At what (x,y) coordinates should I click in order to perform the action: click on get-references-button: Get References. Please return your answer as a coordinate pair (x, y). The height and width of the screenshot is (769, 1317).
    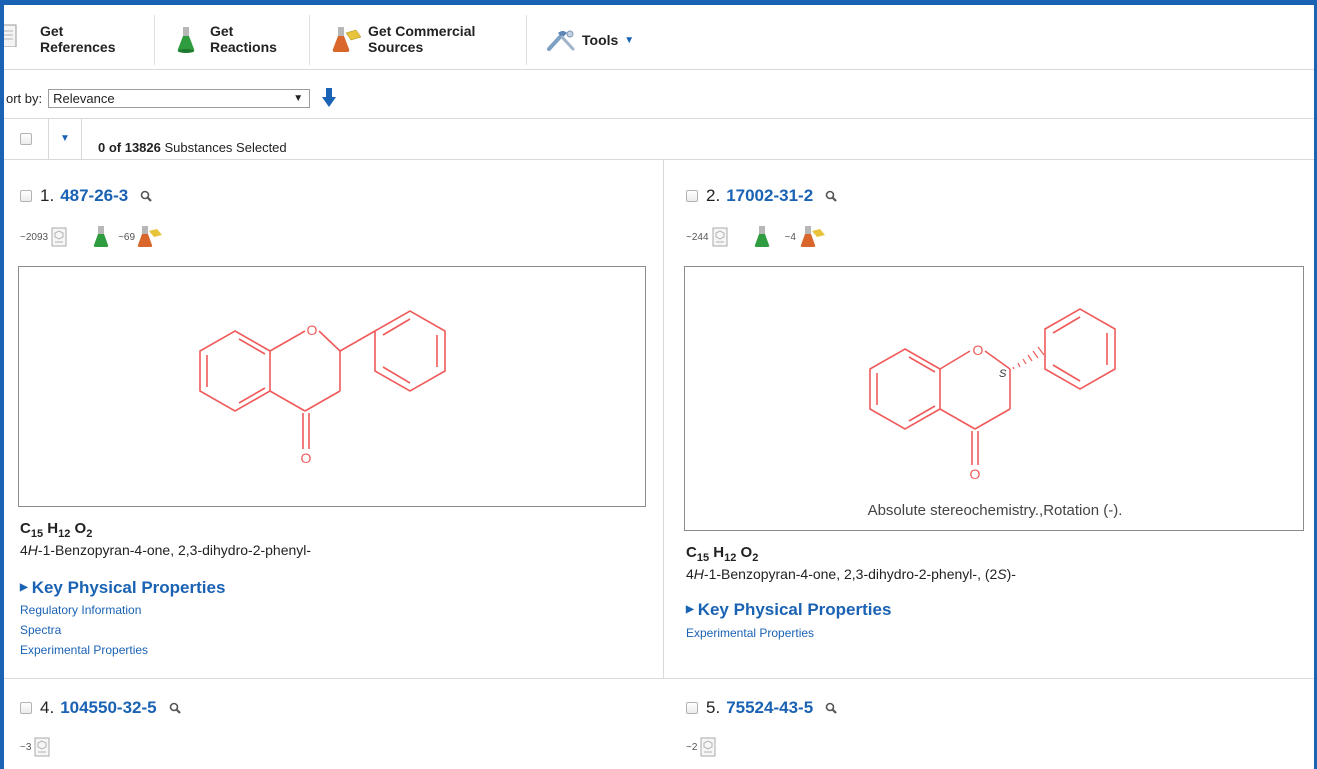
    Looking at the image, I should click on (60, 42).